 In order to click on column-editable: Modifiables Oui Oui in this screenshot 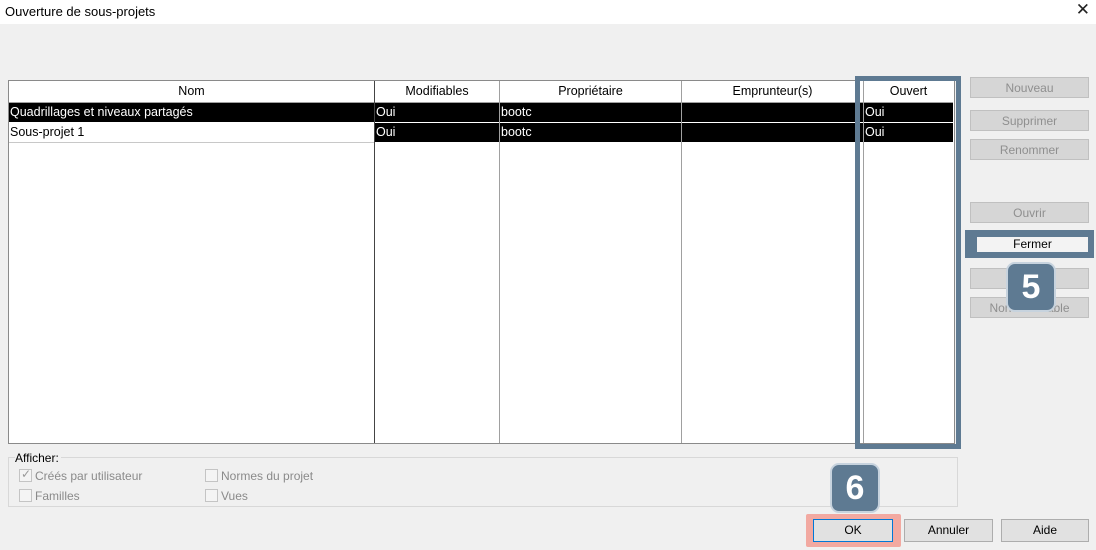, I will do `click(437, 262)`.